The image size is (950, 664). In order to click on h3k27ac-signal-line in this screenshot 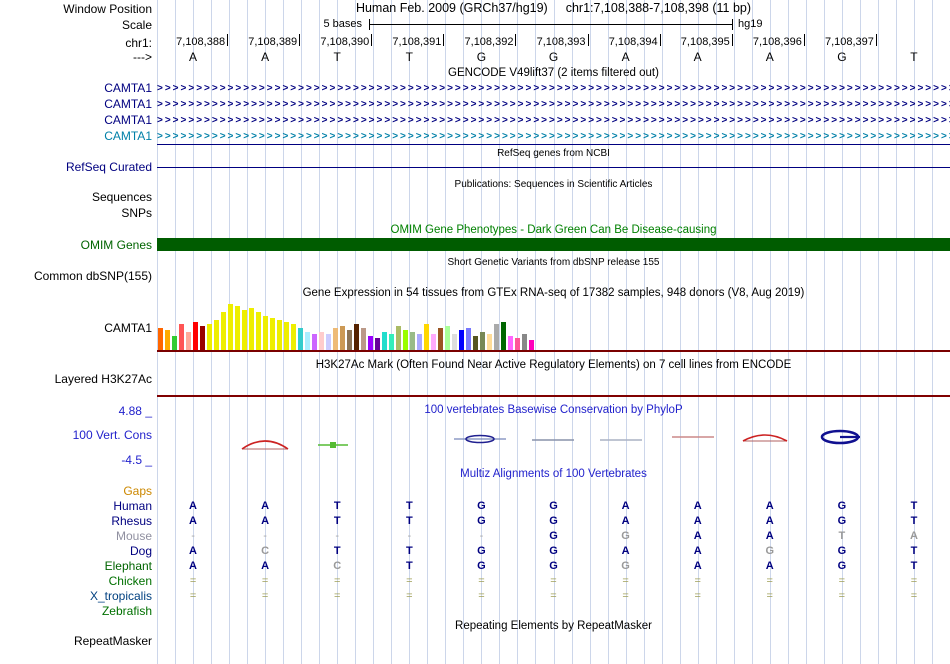, I will do `click(553, 396)`.